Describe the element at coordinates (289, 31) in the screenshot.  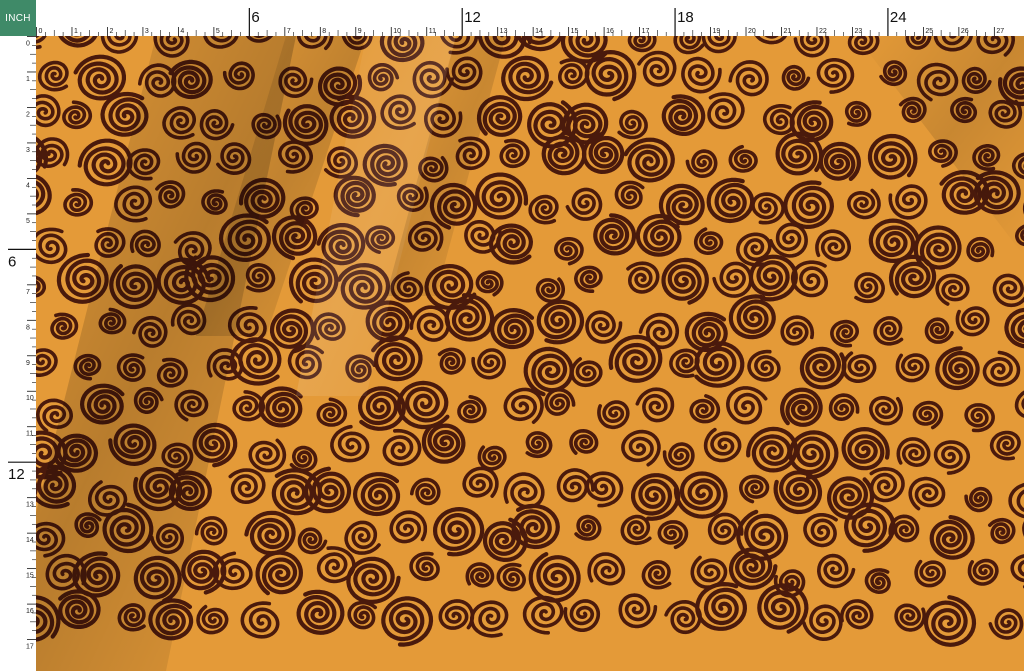
I see `minor-tick-label: 7` at that location.